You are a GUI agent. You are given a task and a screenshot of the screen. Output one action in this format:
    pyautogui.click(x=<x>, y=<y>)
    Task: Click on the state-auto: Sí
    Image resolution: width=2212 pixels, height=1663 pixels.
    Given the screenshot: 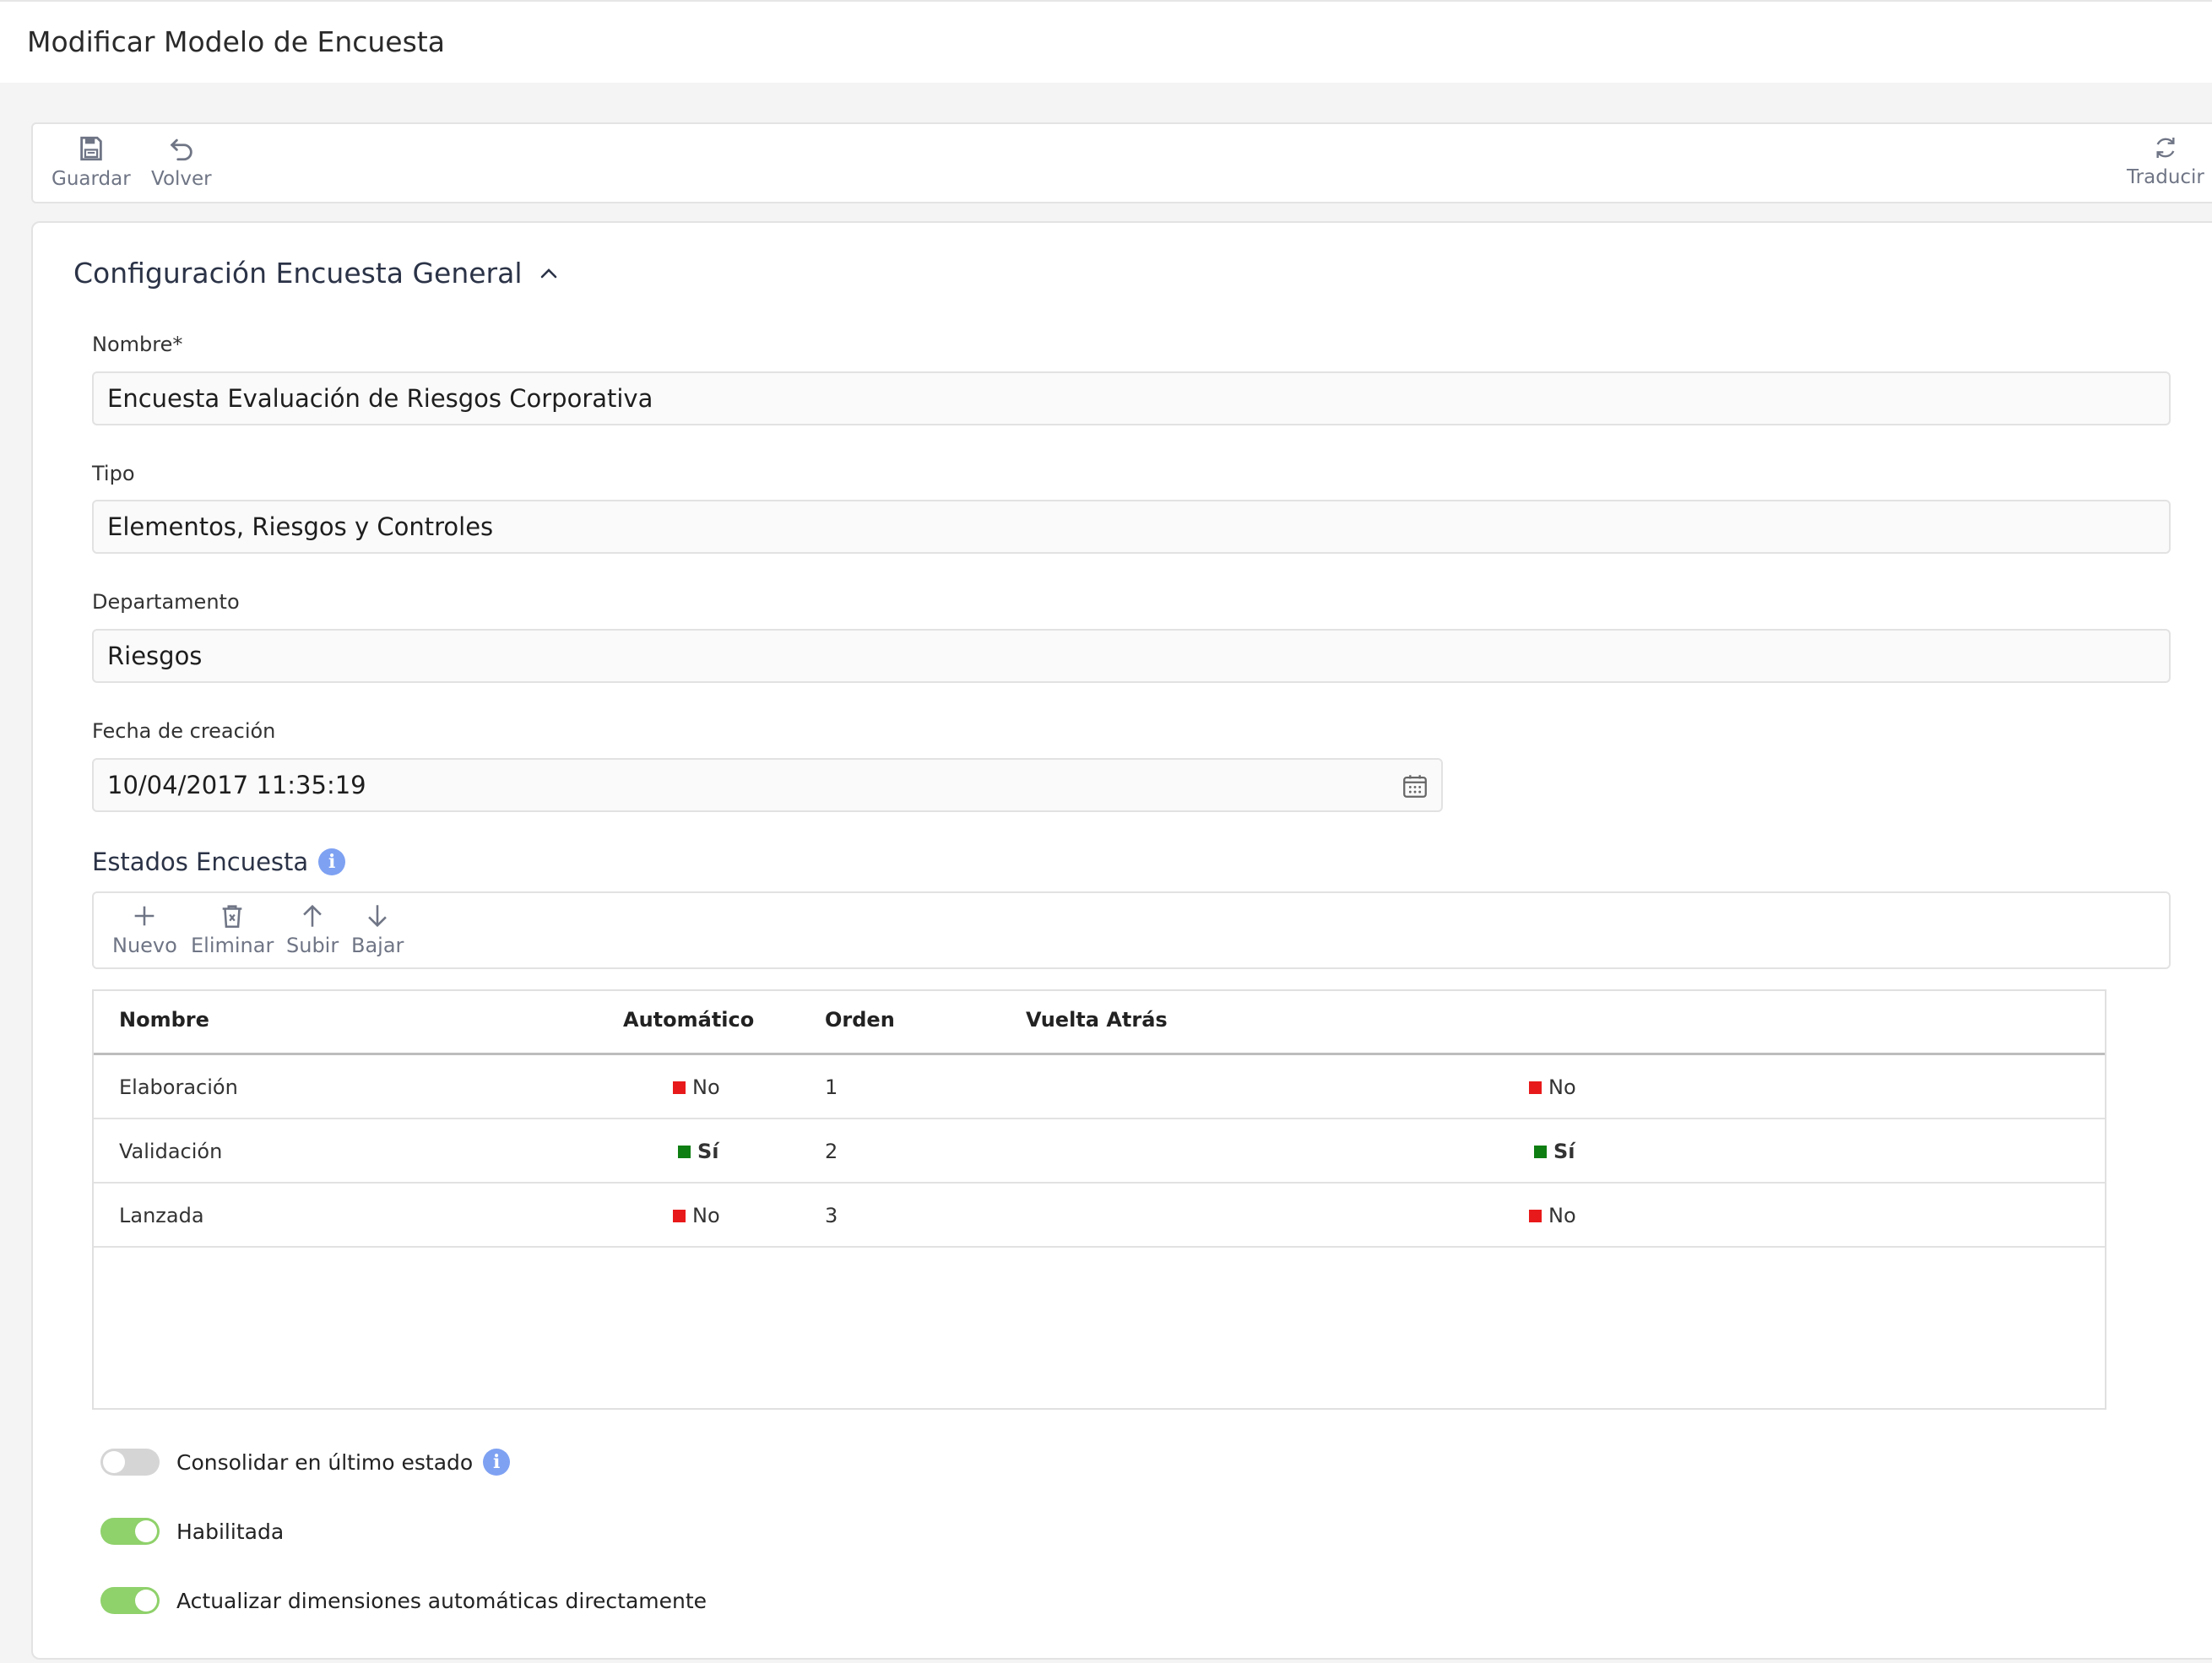 What is the action you would take?
    pyautogui.click(x=698, y=1151)
    